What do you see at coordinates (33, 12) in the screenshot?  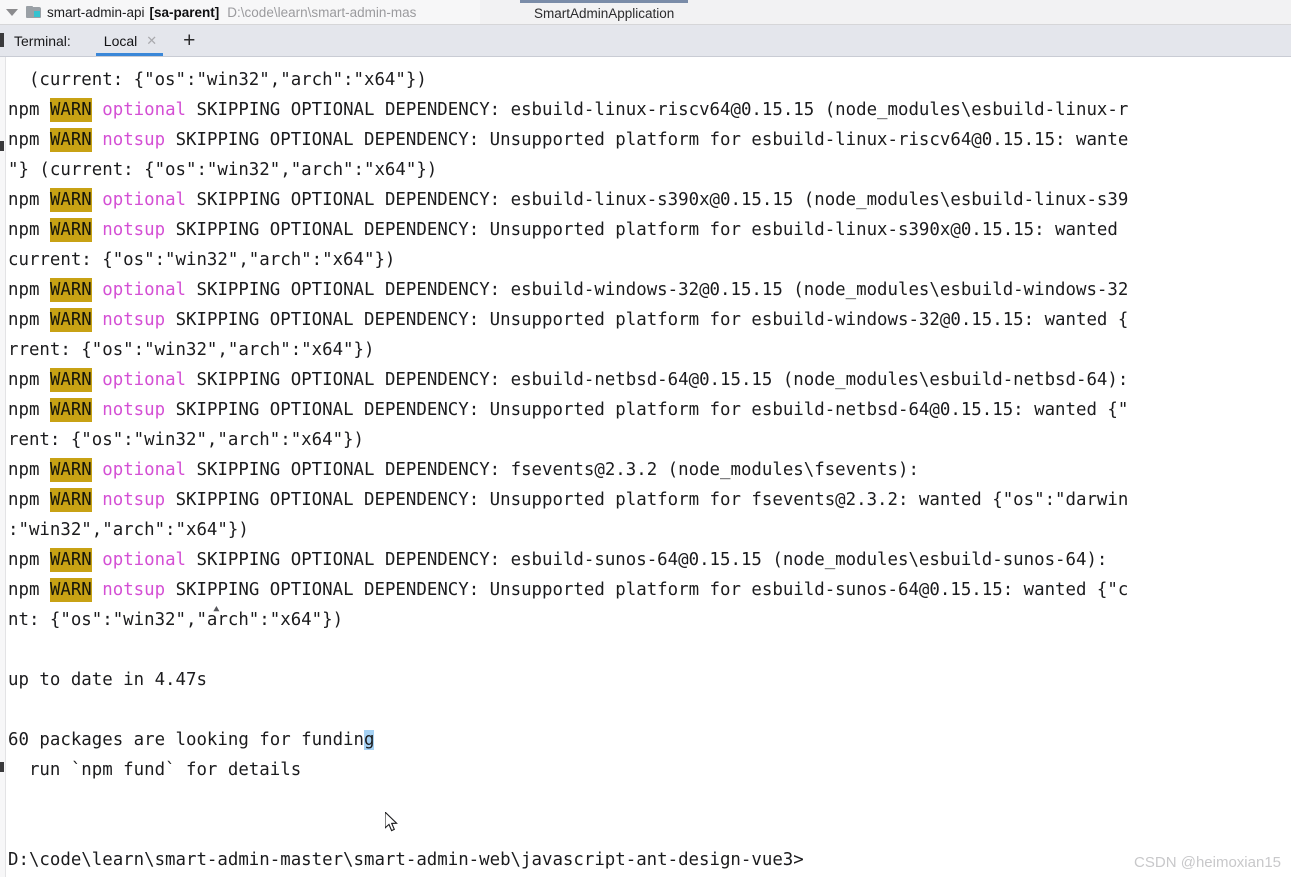 I see `folder-icon` at bounding box center [33, 12].